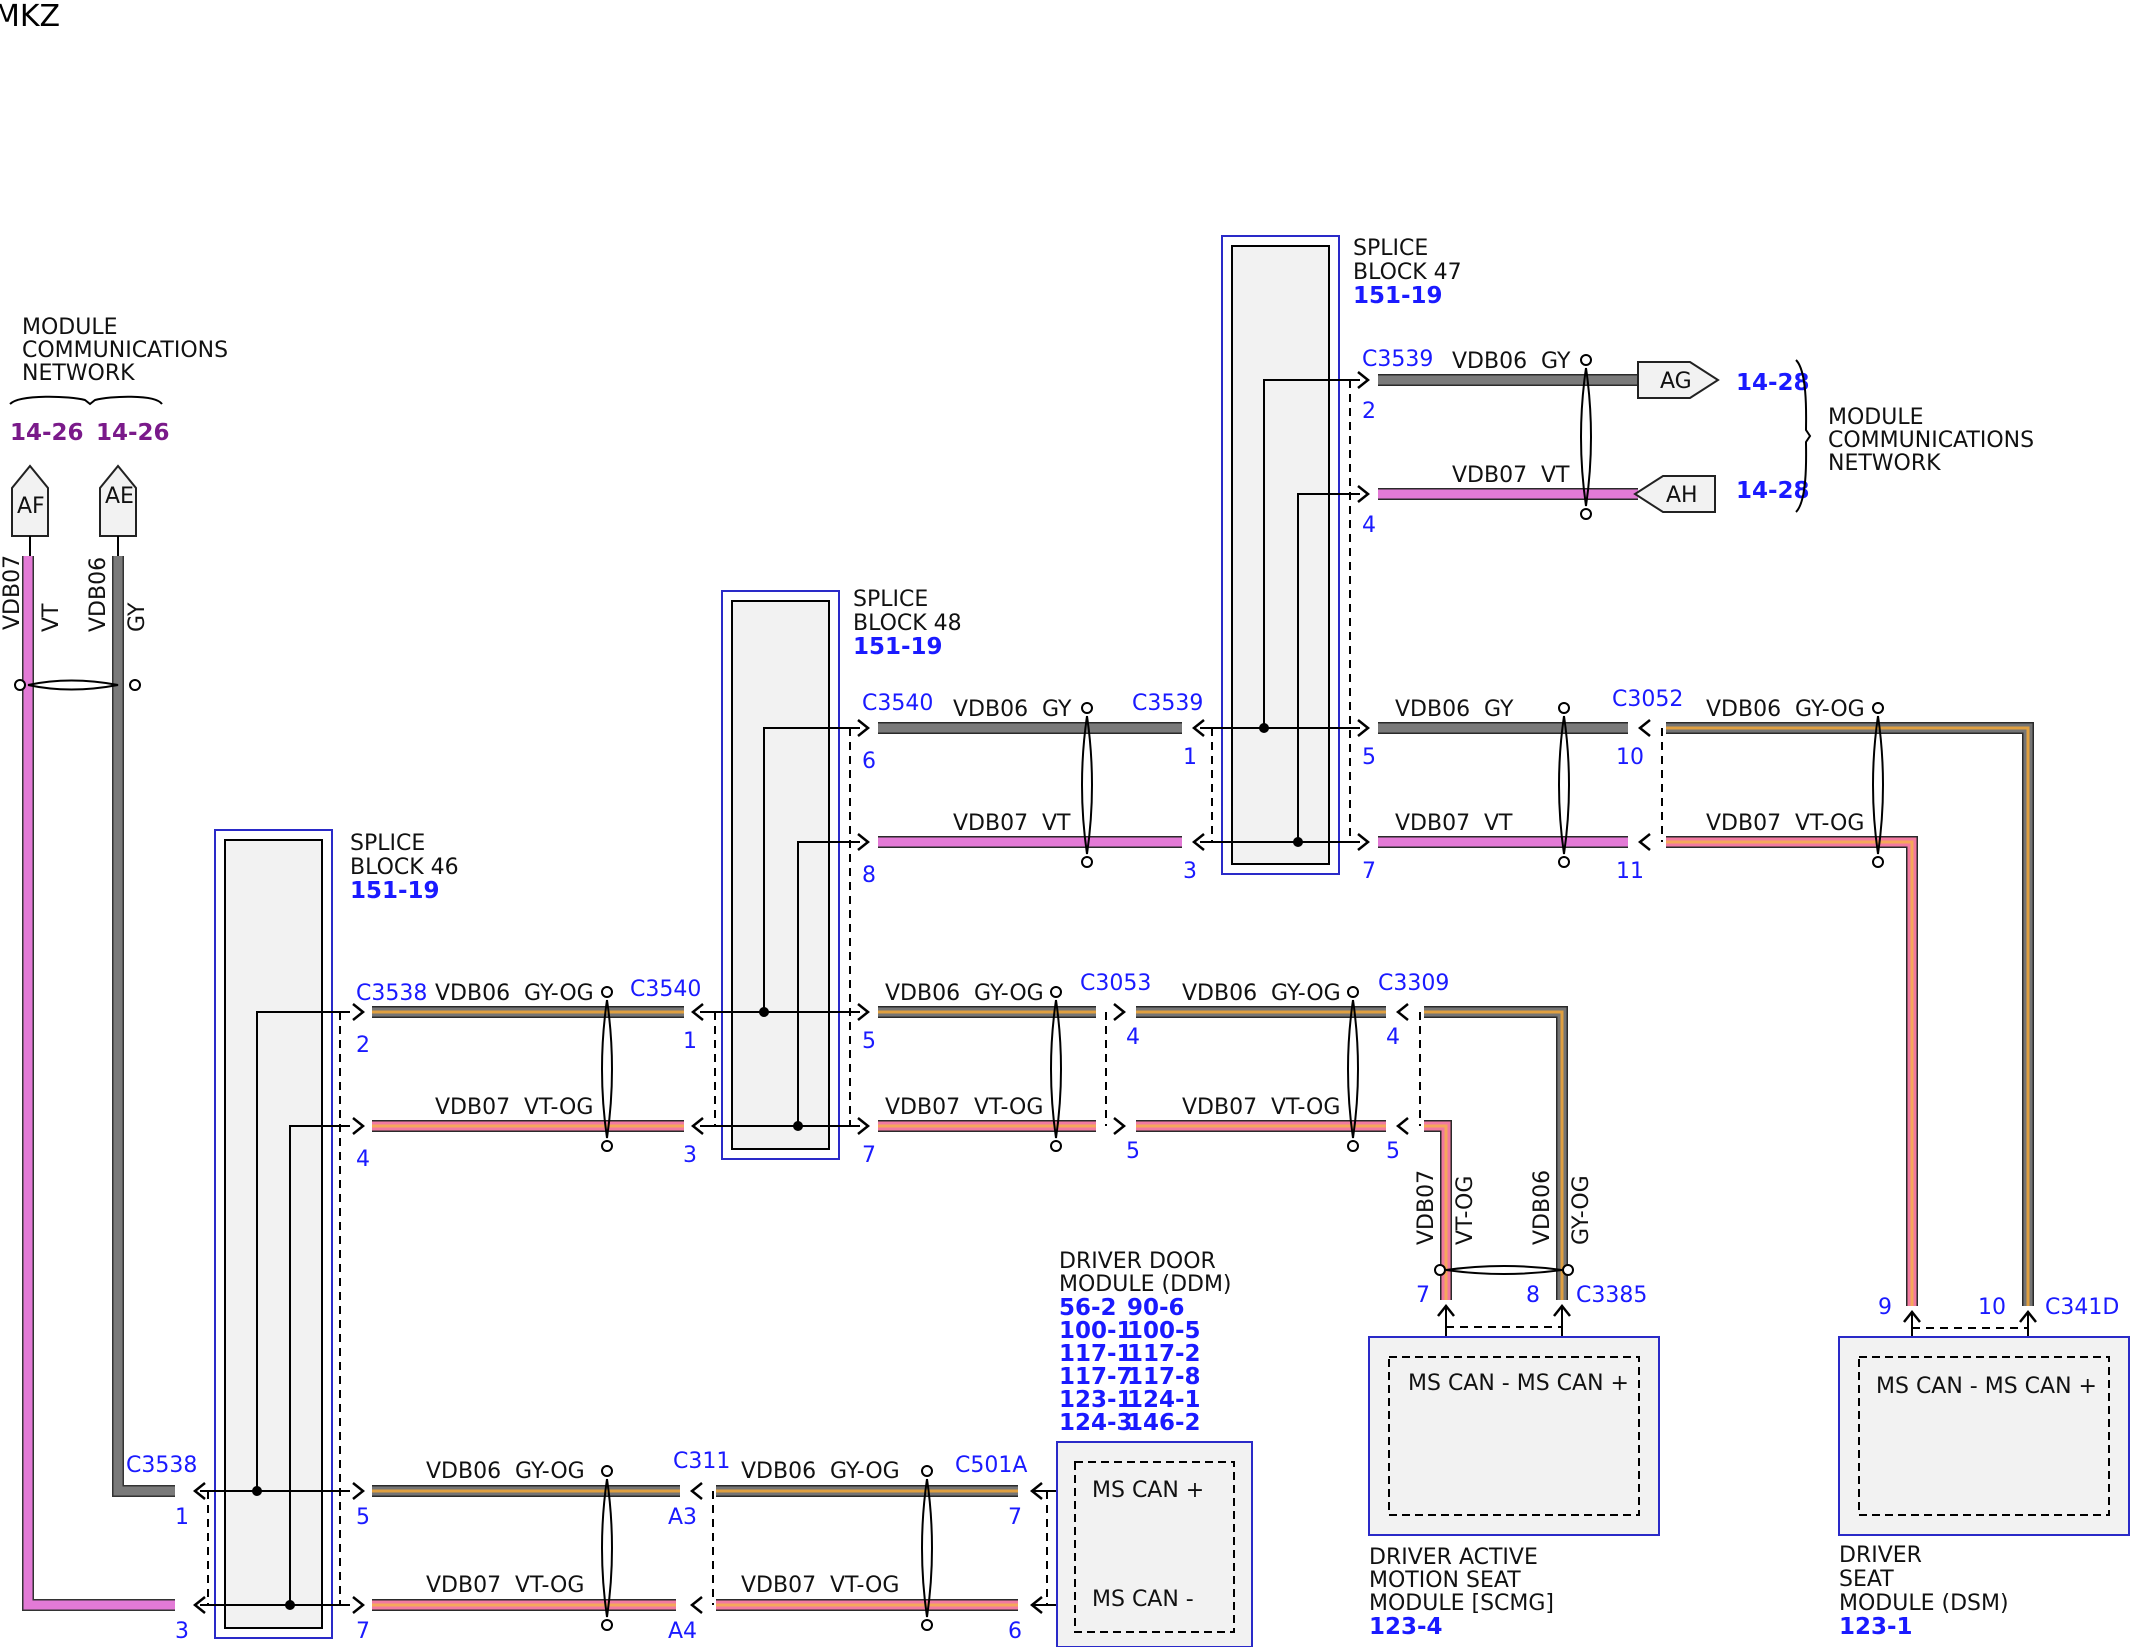 Image resolution: width=2130 pixels, height=1647 pixels. I want to click on conn-c311: C311, so click(701, 1461).